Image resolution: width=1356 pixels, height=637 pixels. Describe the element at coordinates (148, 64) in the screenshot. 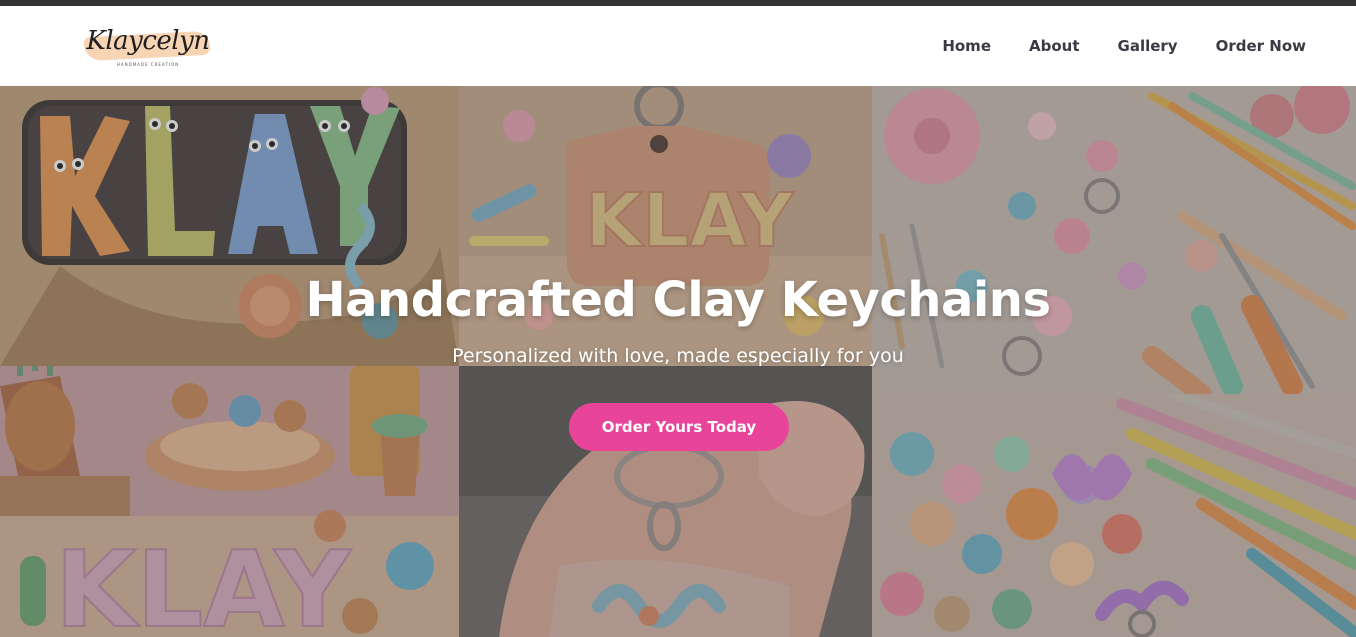

I see `logo-tagline: HANDMADE CREATION` at that location.